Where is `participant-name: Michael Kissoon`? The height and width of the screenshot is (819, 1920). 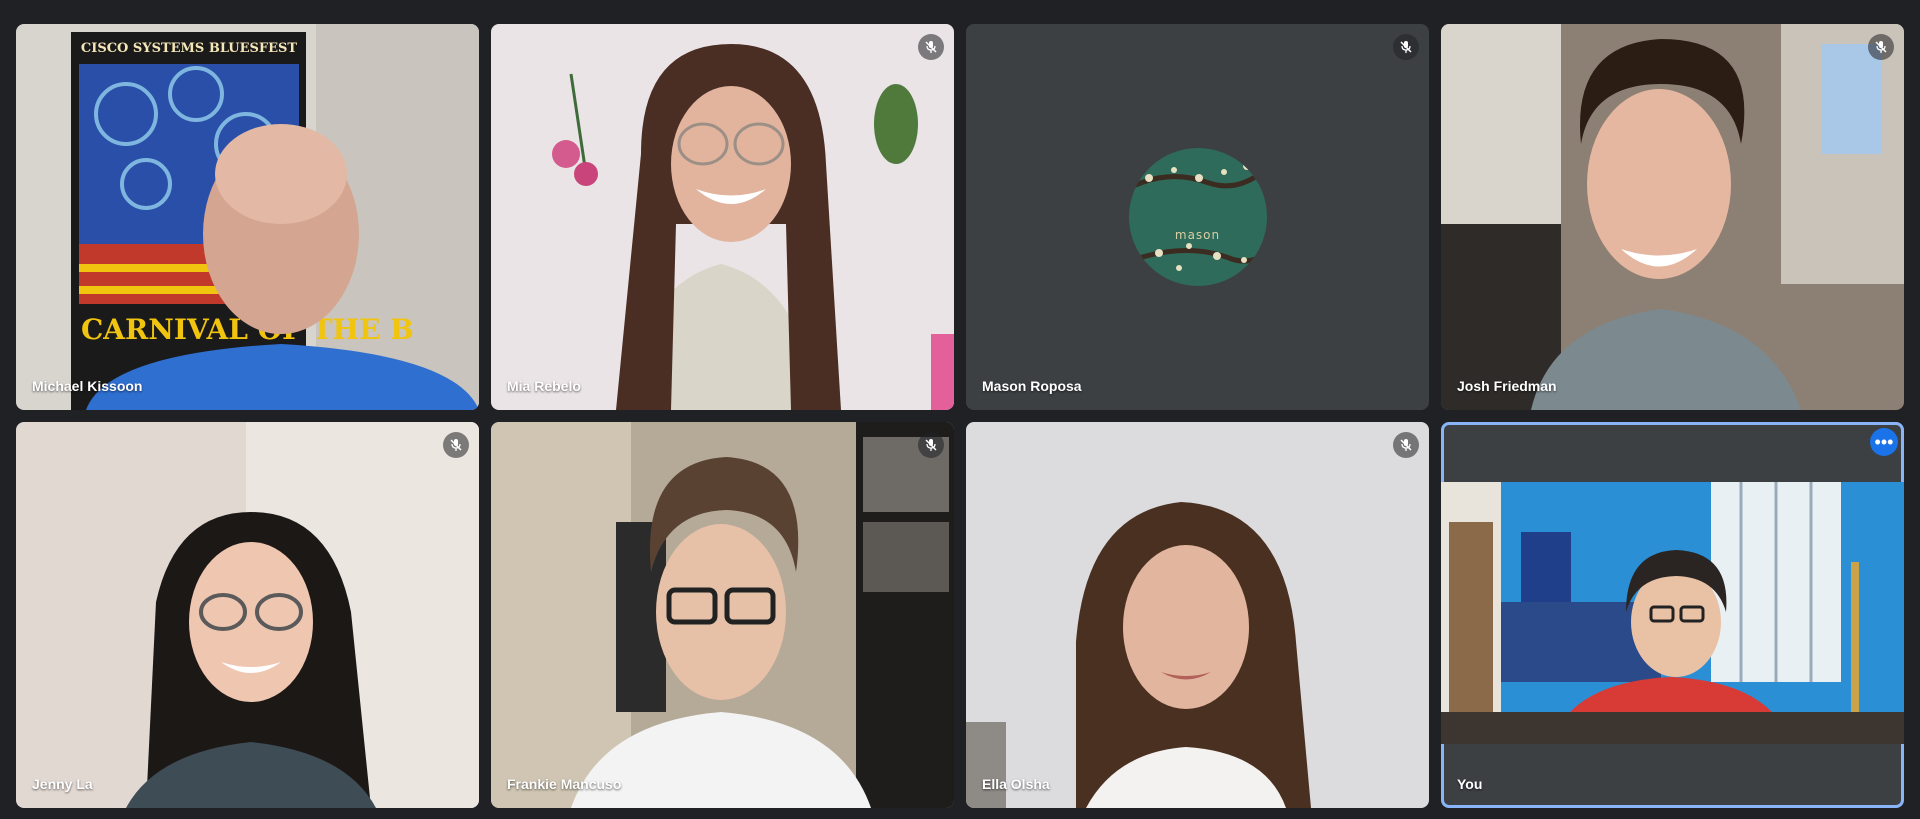
participant-name: Michael Kissoon is located at coordinates (87, 386).